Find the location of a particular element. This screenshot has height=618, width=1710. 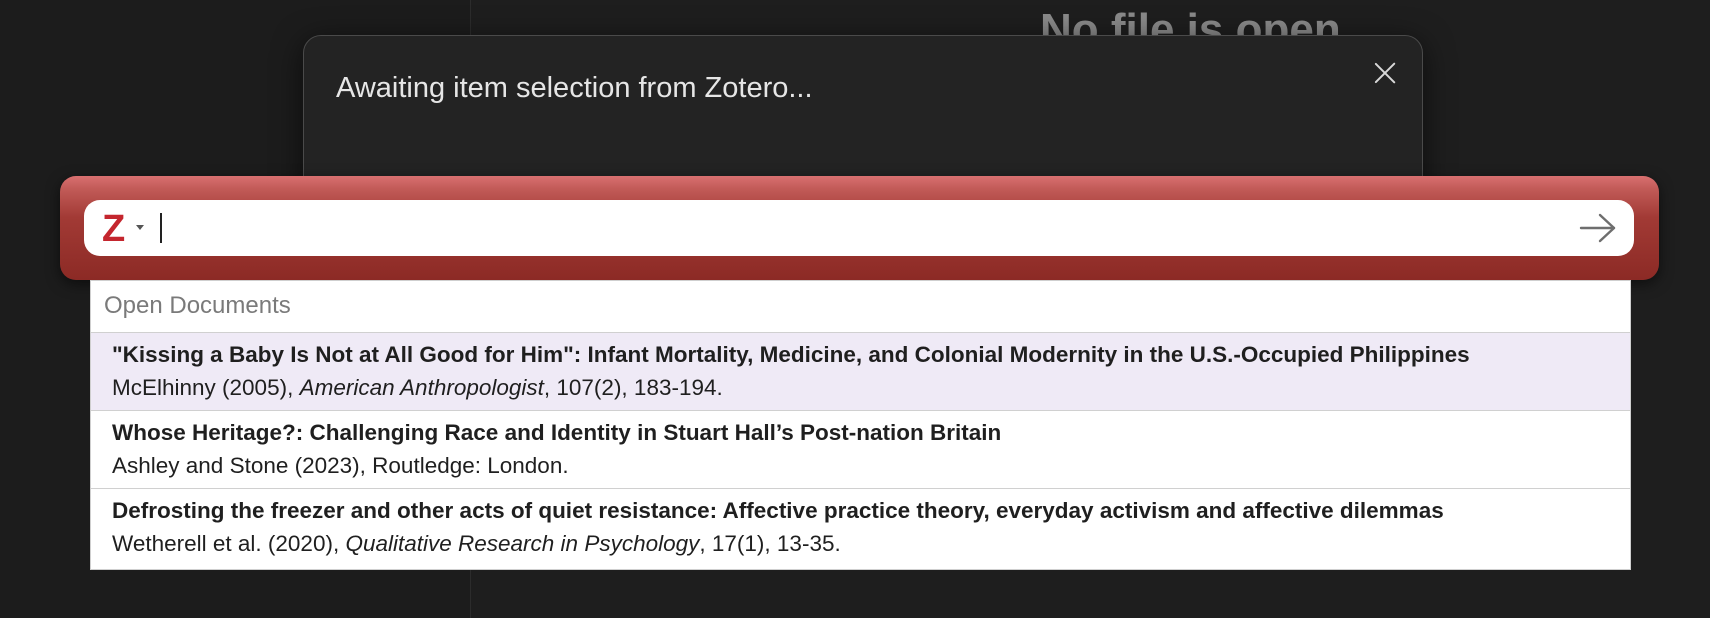

close-icon is located at coordinates (1385, 73).